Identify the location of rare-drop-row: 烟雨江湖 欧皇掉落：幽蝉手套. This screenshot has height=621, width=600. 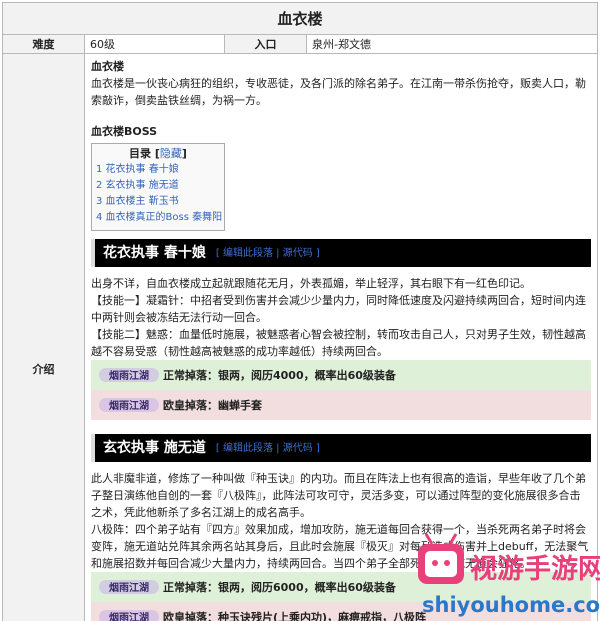
(341, 405).